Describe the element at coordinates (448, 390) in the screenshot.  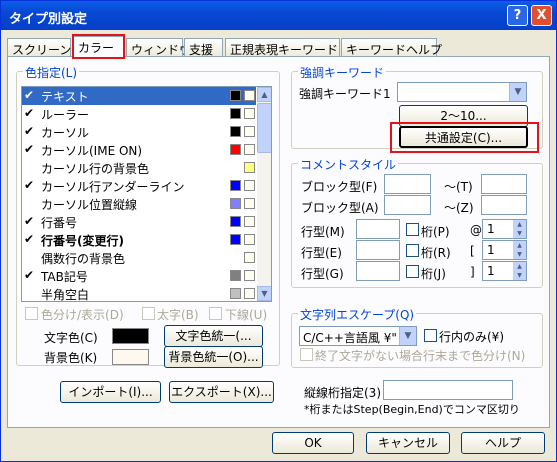
I see `vline-input` at that location.